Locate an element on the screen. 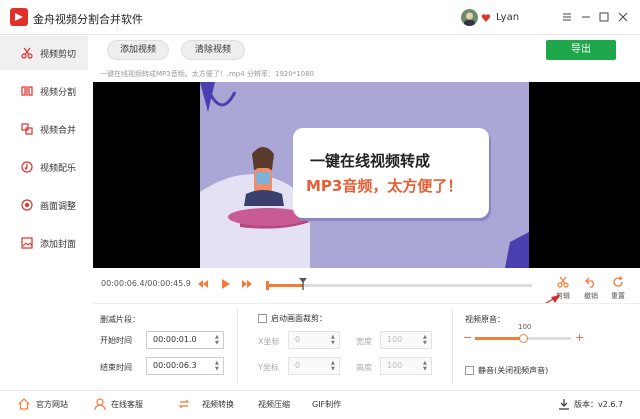 This screenshot has width=640, height=419. rewind-icon is located at coordinates (203, 284).